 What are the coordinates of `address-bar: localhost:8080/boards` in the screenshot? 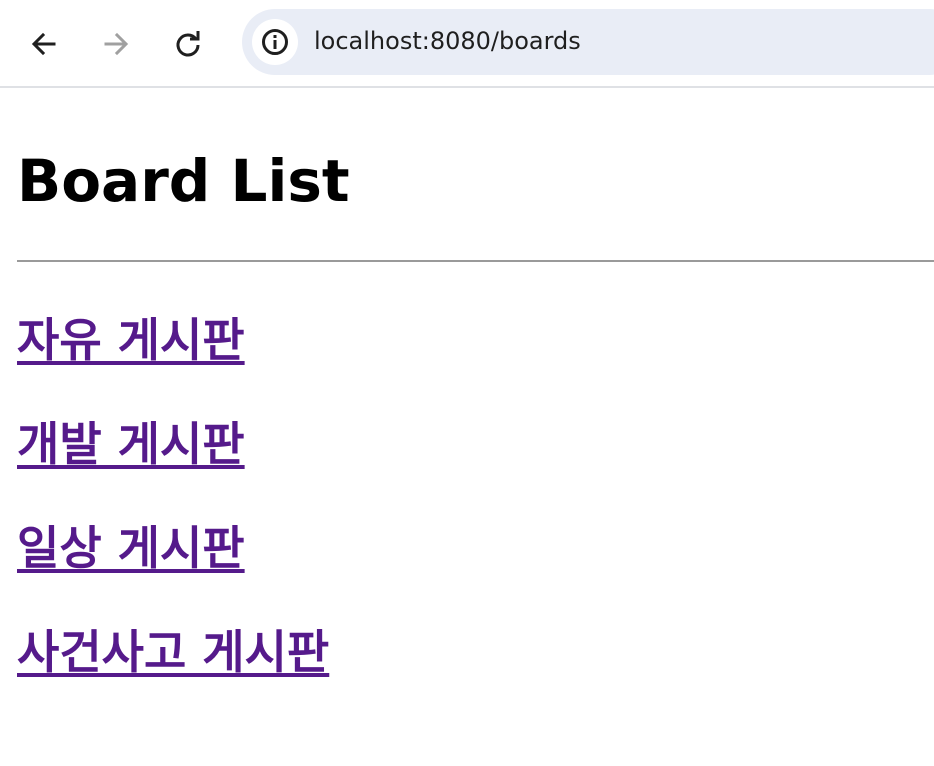 It's located at (588, 42).